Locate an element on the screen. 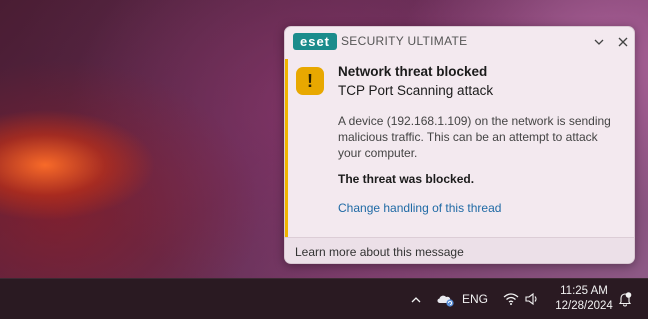 This screenshot has height=319, width=648. toast-footer: Learn more about this message is located at coordinates (459, 250).